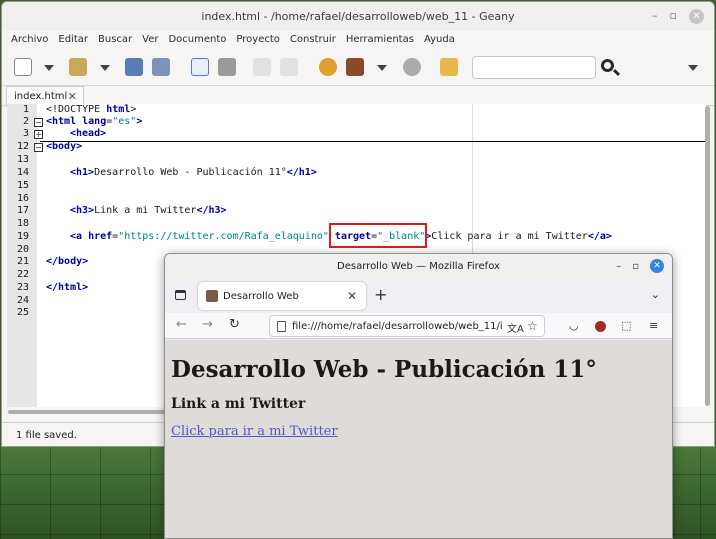  Describe the element at coordinates (261, 296) in the screenshot. I see `tab-label: Desarrollo Web` at that location.